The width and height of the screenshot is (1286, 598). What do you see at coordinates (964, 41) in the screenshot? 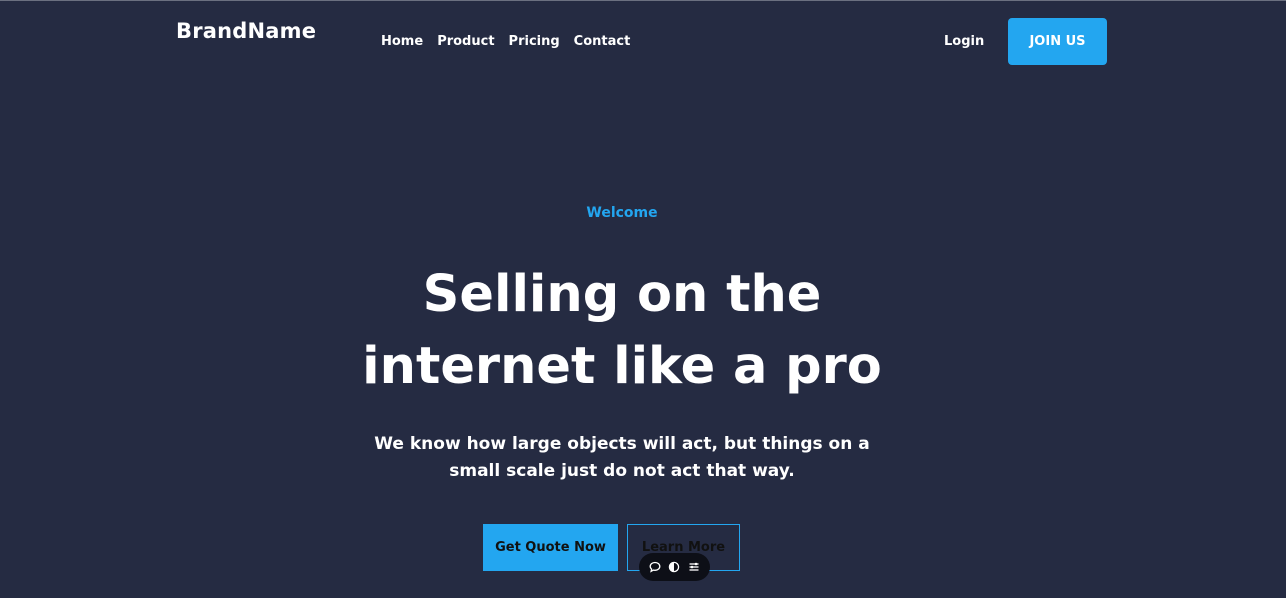
I see `login-link: Login` at bounding box center [964, 41].